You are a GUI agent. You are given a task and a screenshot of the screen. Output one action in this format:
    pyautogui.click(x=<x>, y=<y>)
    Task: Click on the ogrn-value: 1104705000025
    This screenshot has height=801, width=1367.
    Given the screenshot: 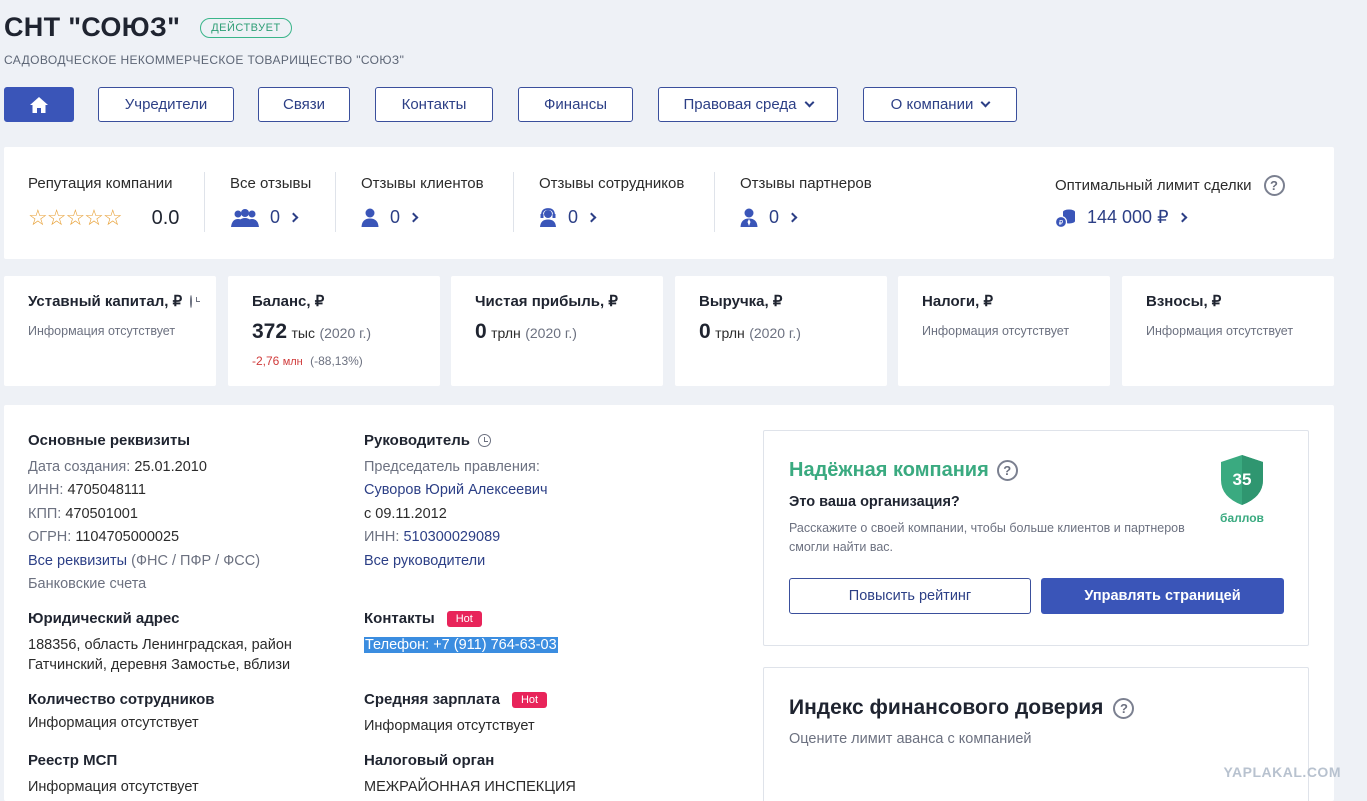 What is the action you would take?
    pyautogui.click(x=127, y=537)
    